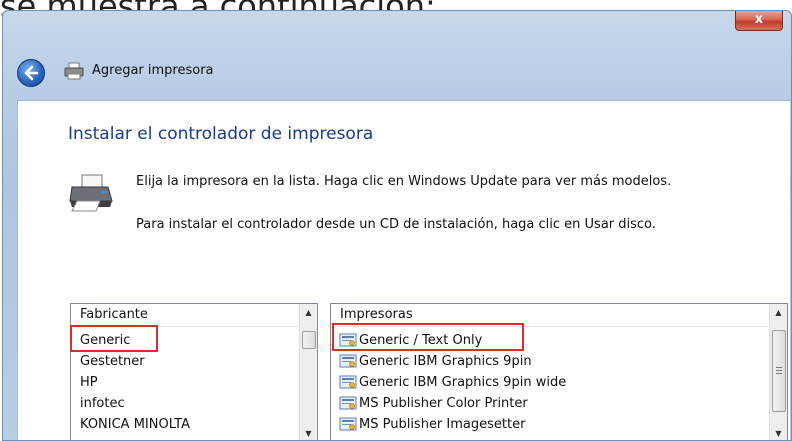  What do you see at coordinates (91, 193) in the screenshot?
I see `printer-icon-large` at bounding box center [91, 193].